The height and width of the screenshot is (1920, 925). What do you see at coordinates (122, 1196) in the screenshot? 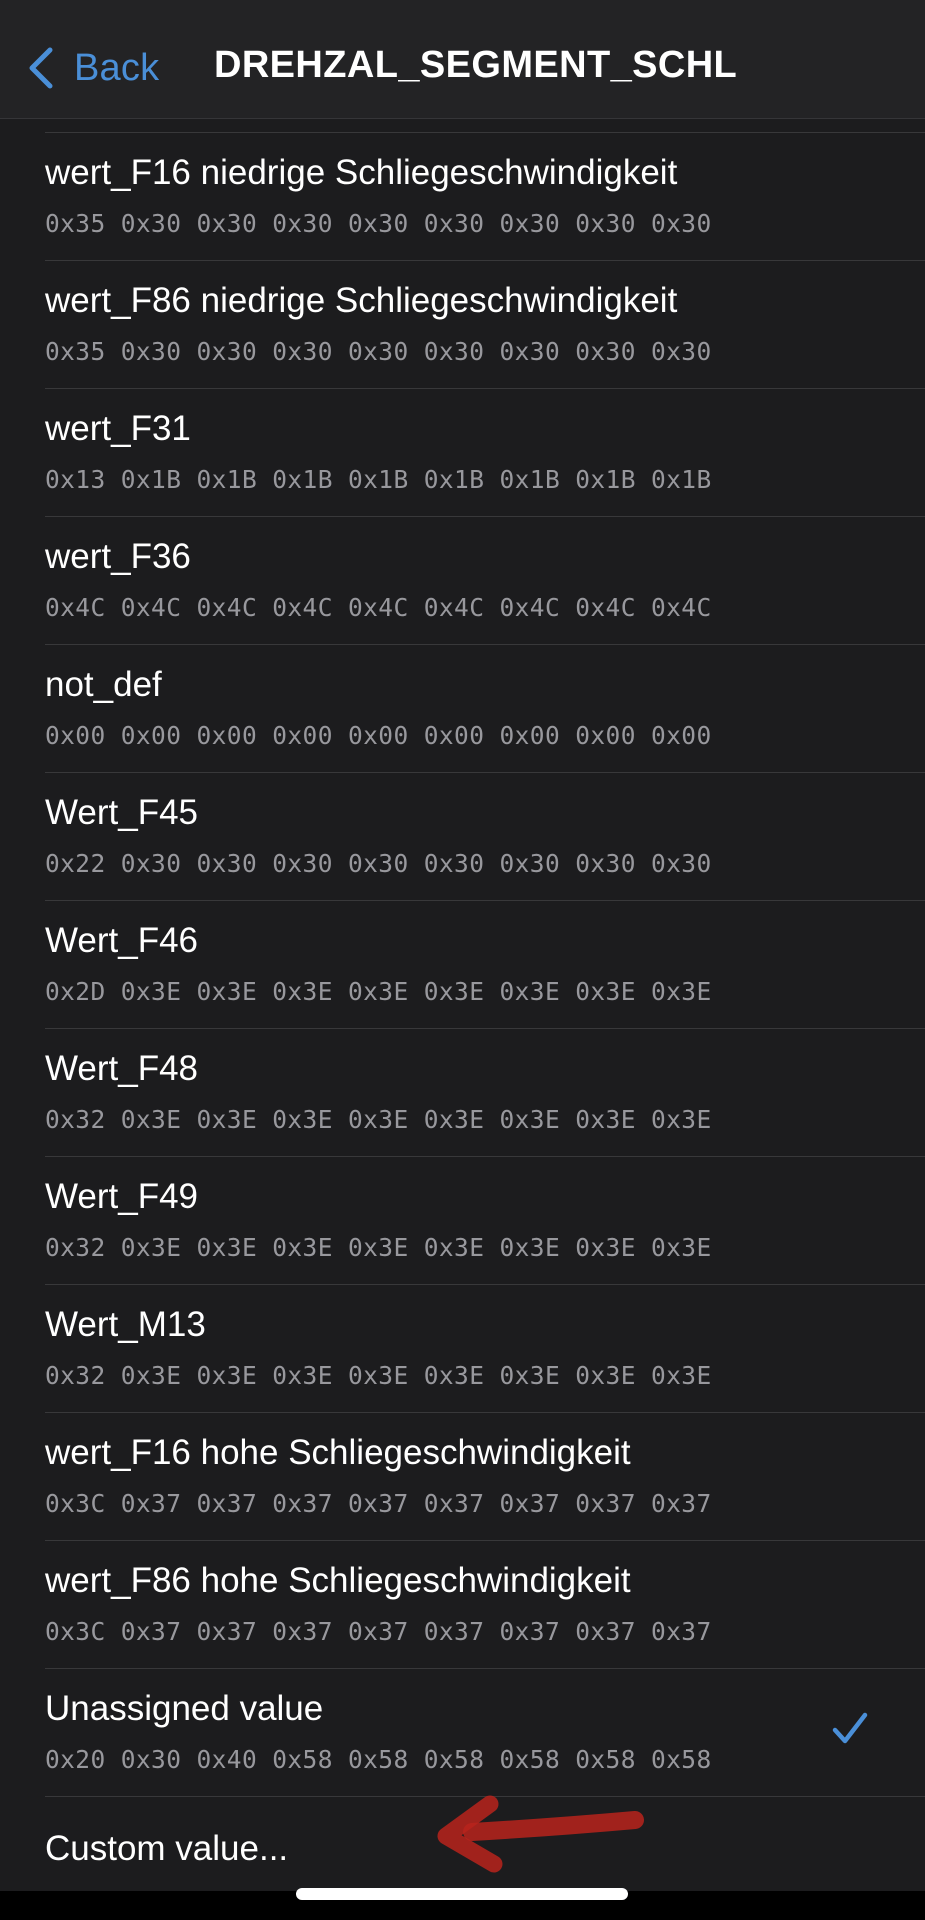
I see `list-item-label: Wert_F49` at bounding box center [122, 1196].